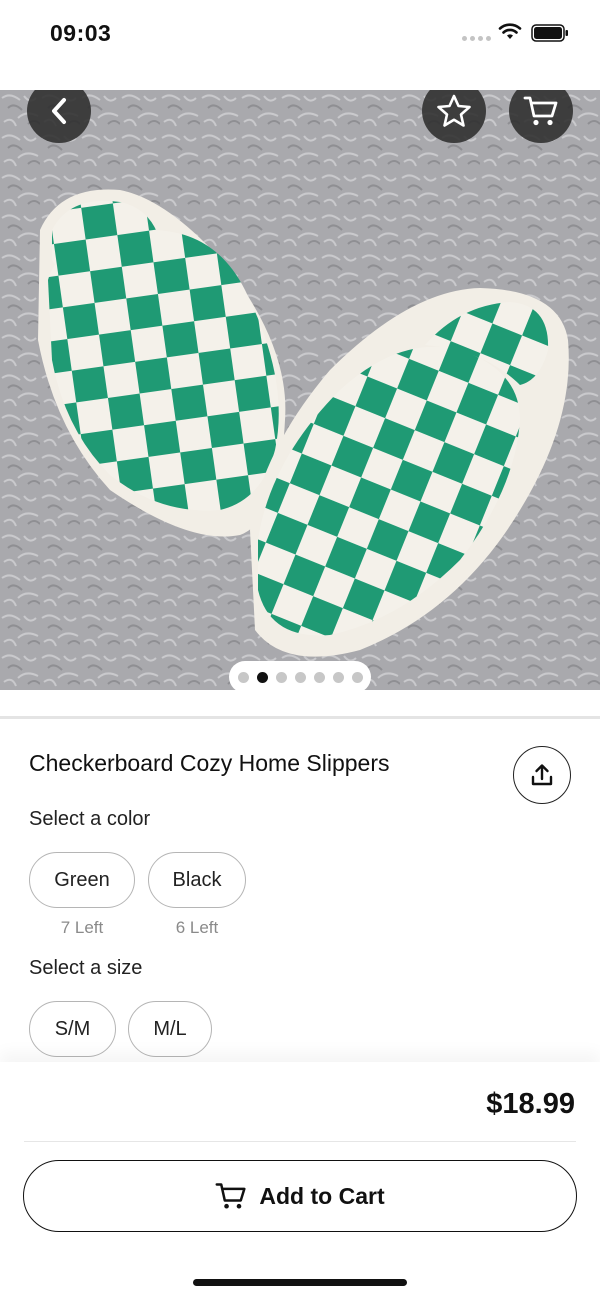  Describe the element at coordinates (59, 111) in the screenshot. I see `chevron-left-icon` at that location.